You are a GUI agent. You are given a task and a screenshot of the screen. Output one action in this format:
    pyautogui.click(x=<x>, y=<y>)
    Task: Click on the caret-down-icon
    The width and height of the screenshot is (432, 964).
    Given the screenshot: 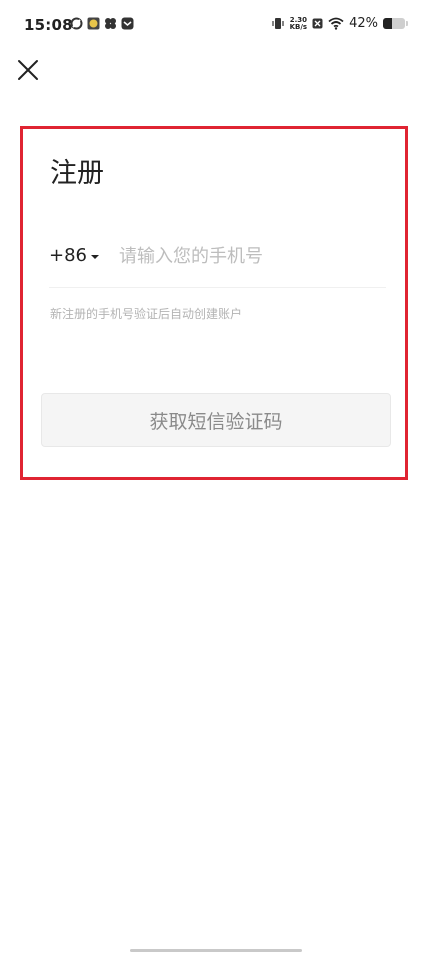 What is the action you would take?
    pyautogui.click(x=95, y=256)
    